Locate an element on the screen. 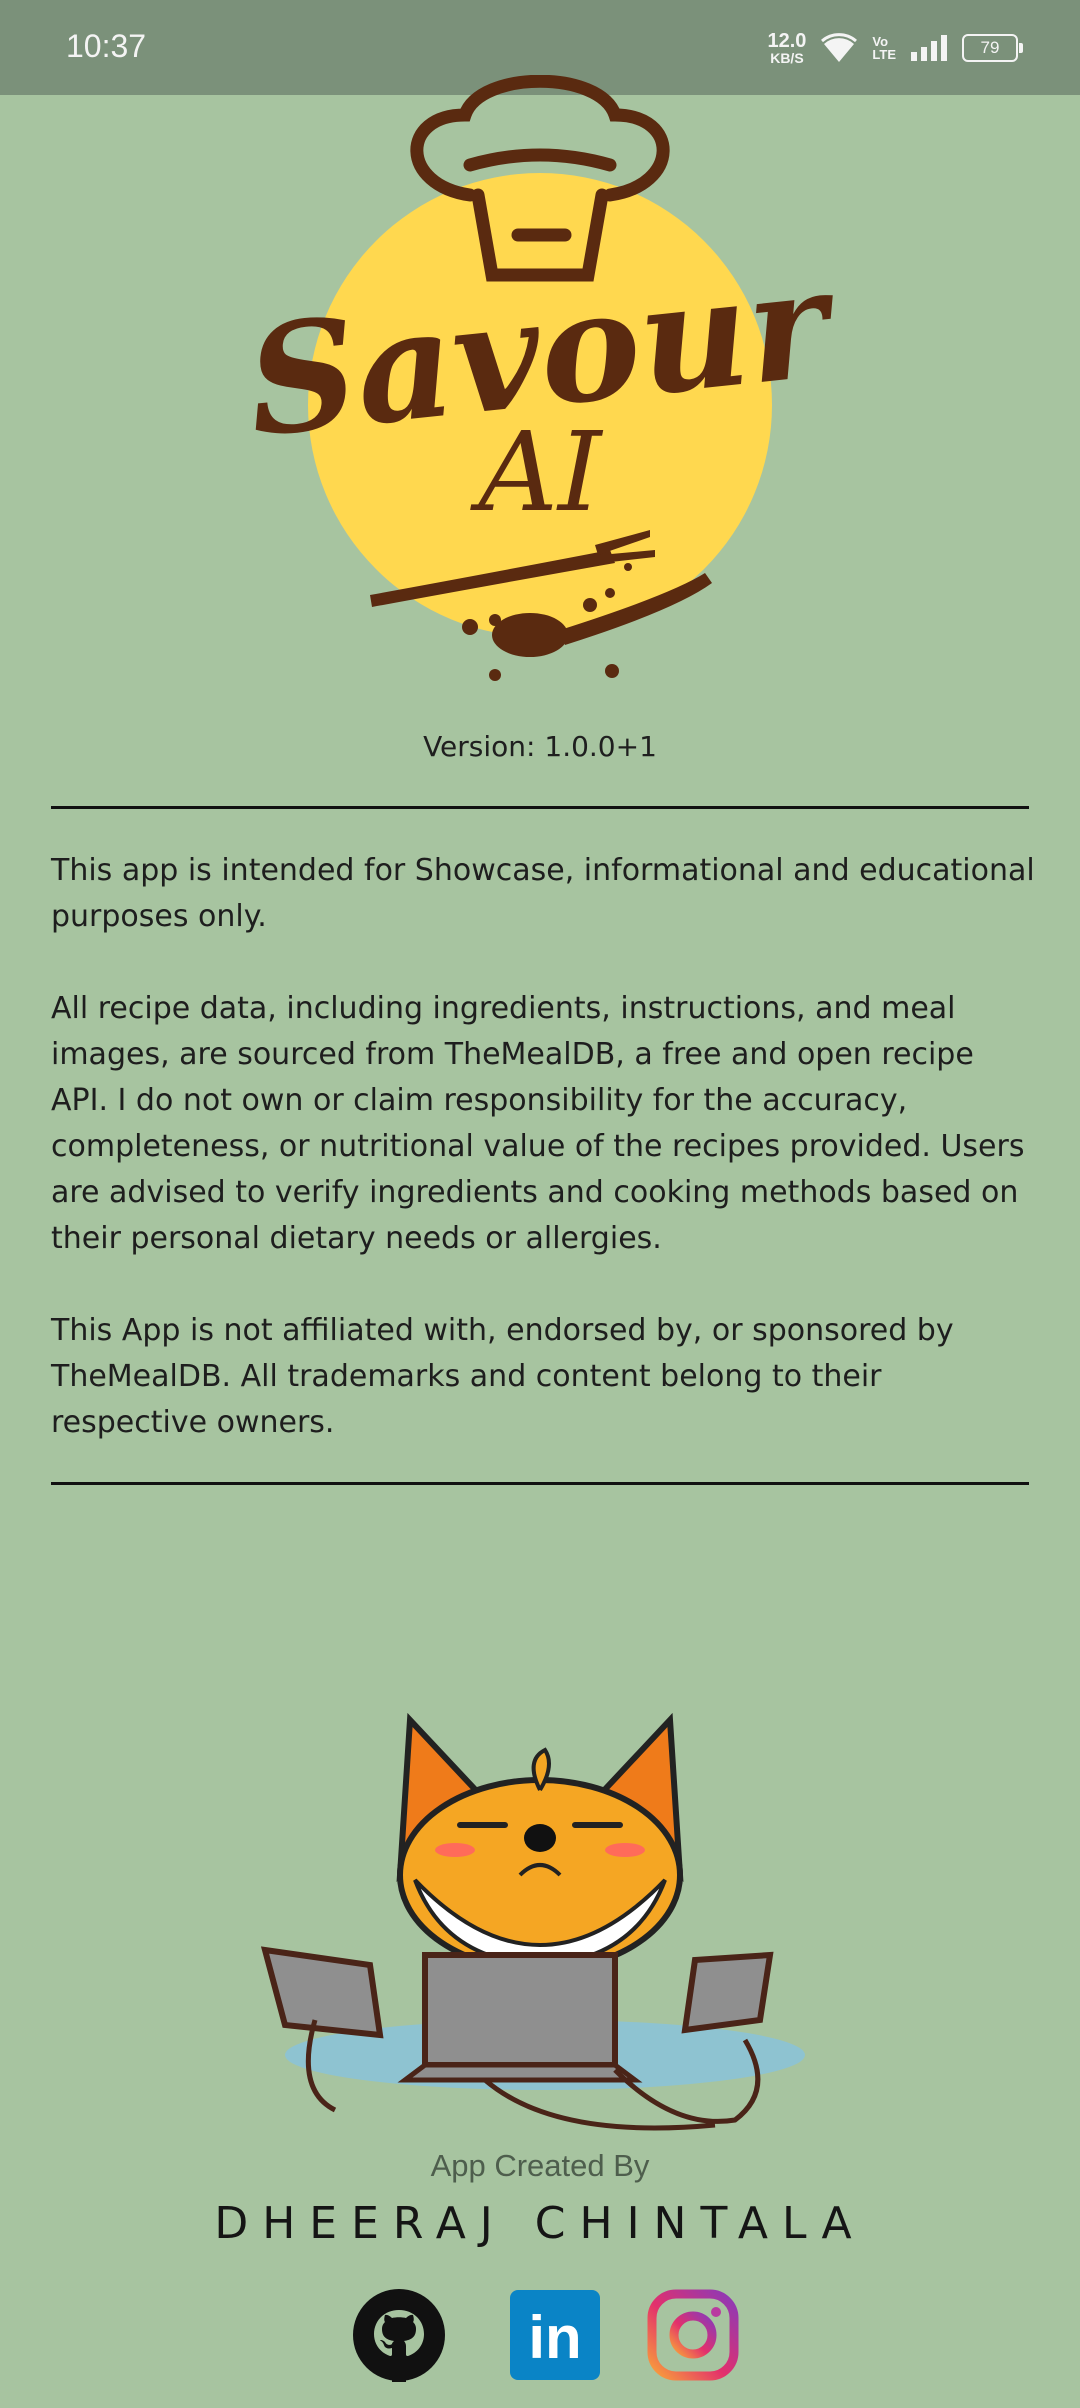 Image resolution: width=1080 pixels, height=2408 pixels. signal-icon is located at coordinates (929, 48).